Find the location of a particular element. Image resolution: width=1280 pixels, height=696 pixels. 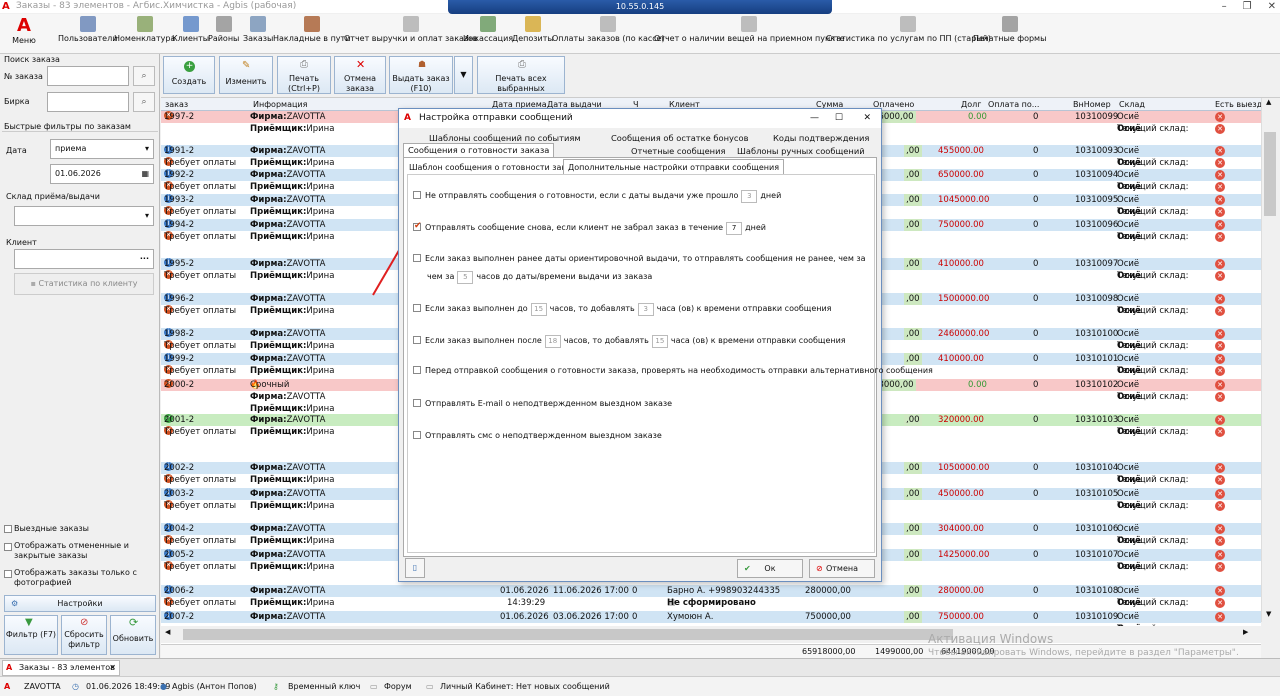

menu-button: A Меню is located at coordinates (24, 31).